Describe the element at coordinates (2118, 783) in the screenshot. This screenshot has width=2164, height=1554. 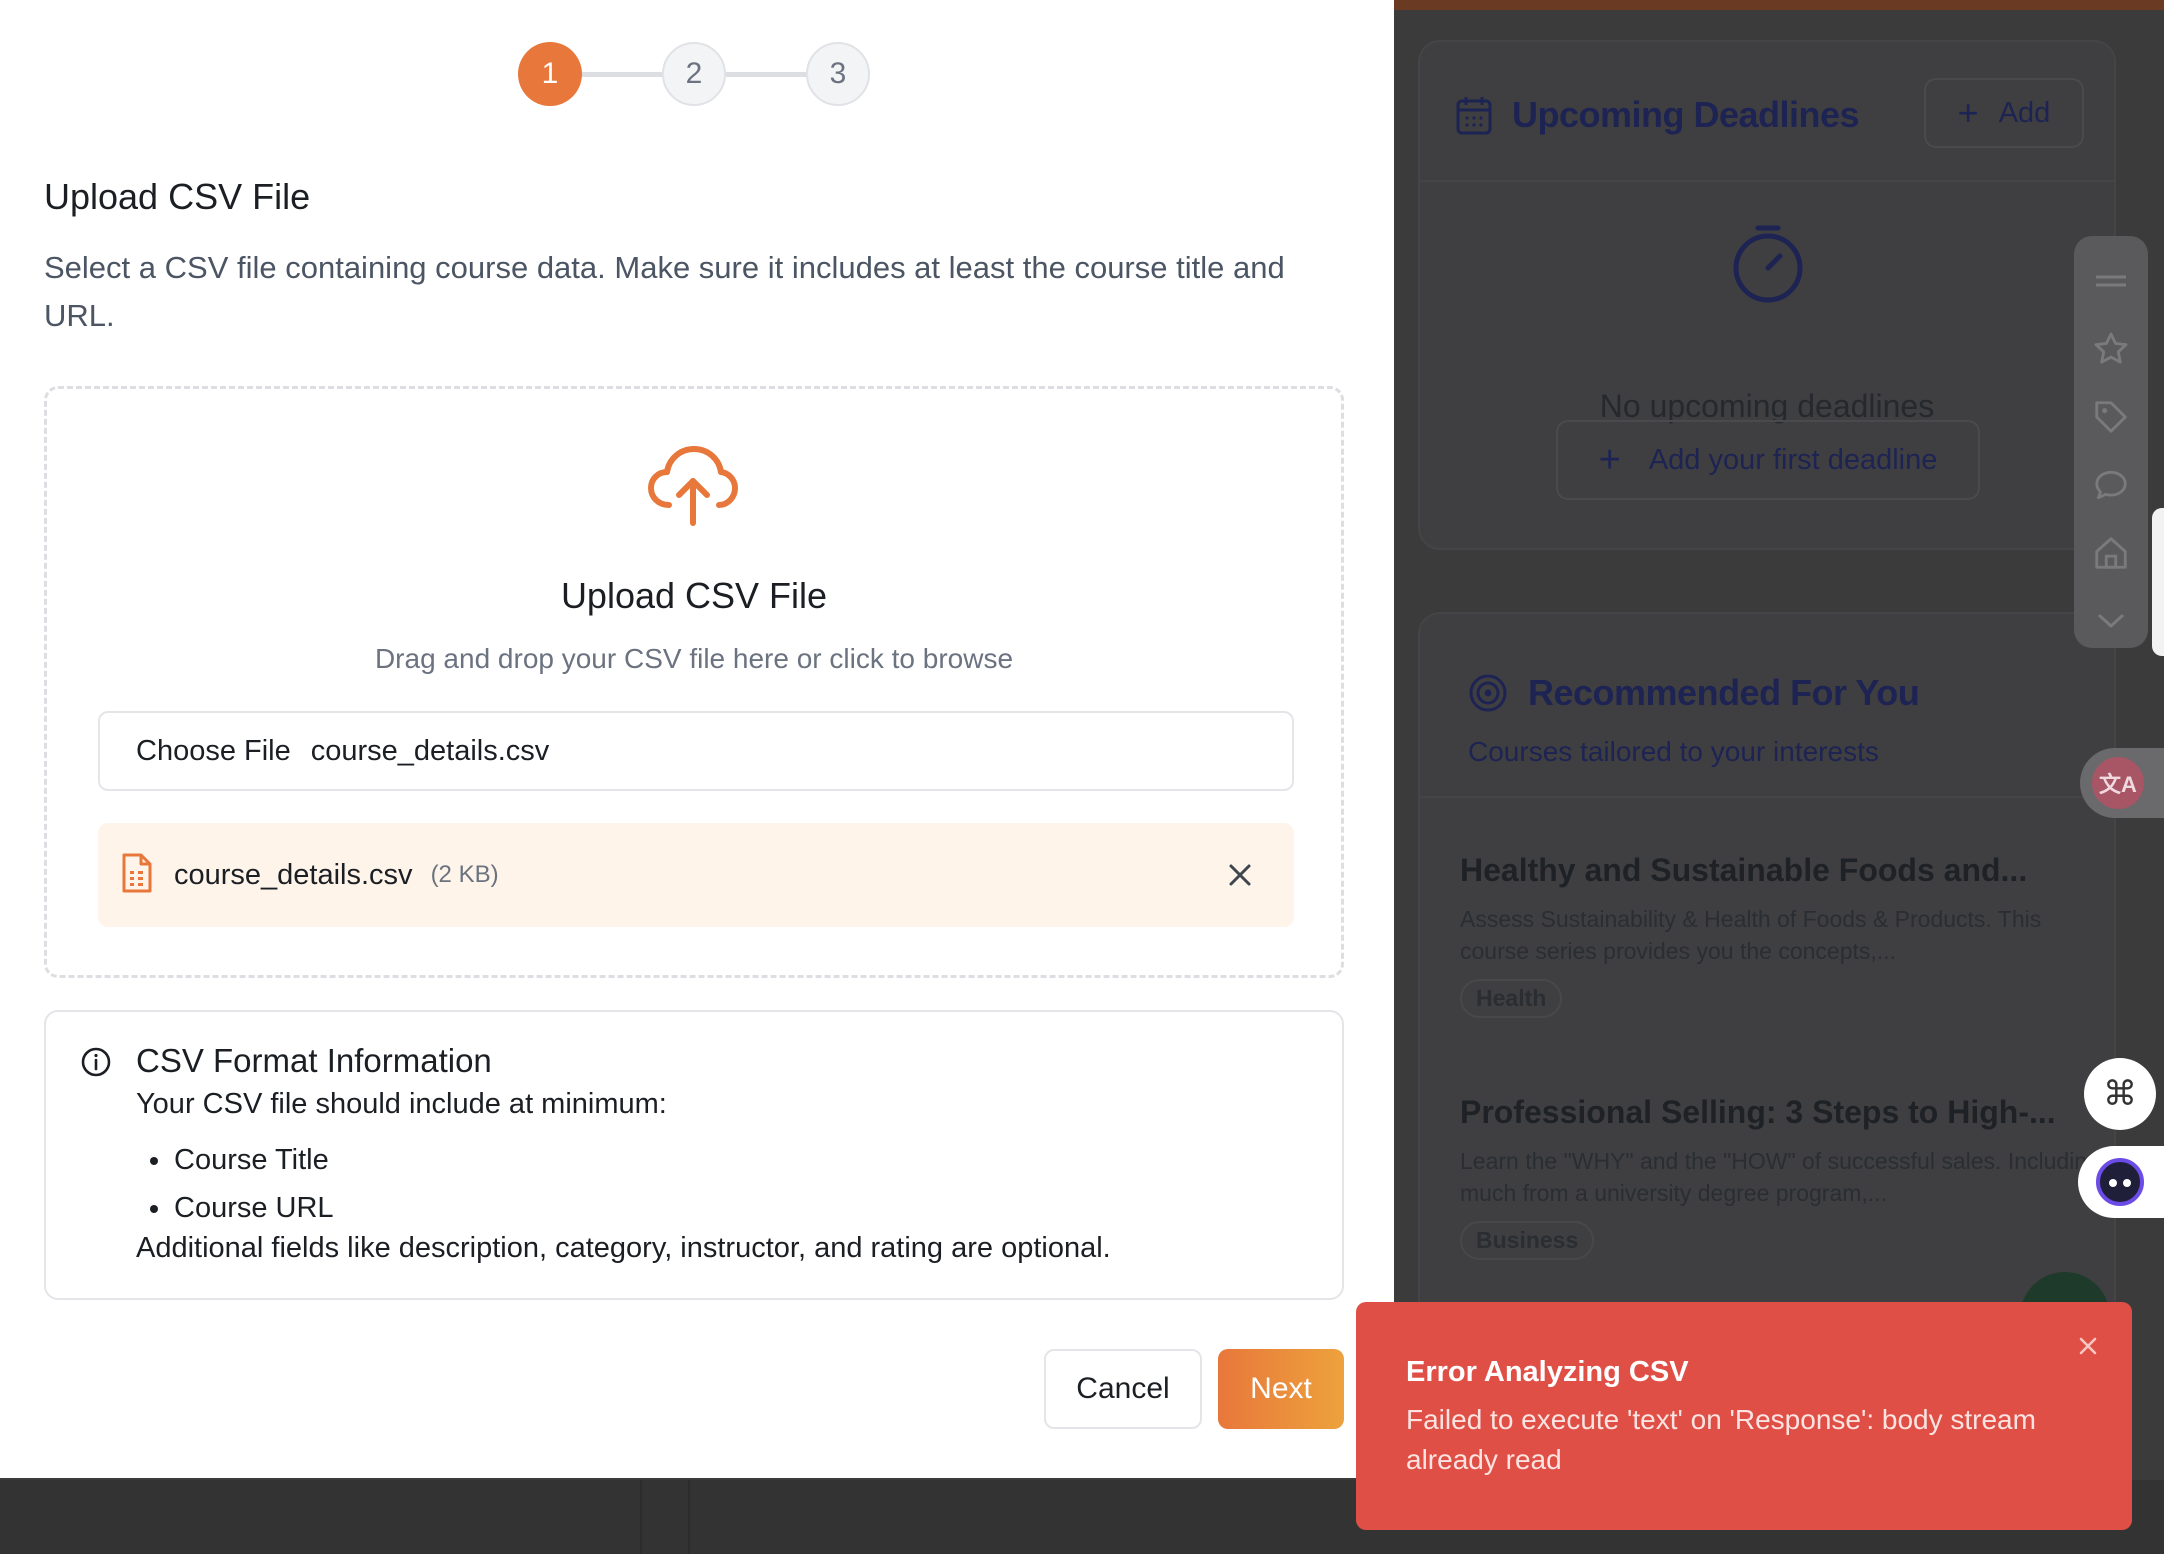
I see `translate-icon: 文A` at that location.